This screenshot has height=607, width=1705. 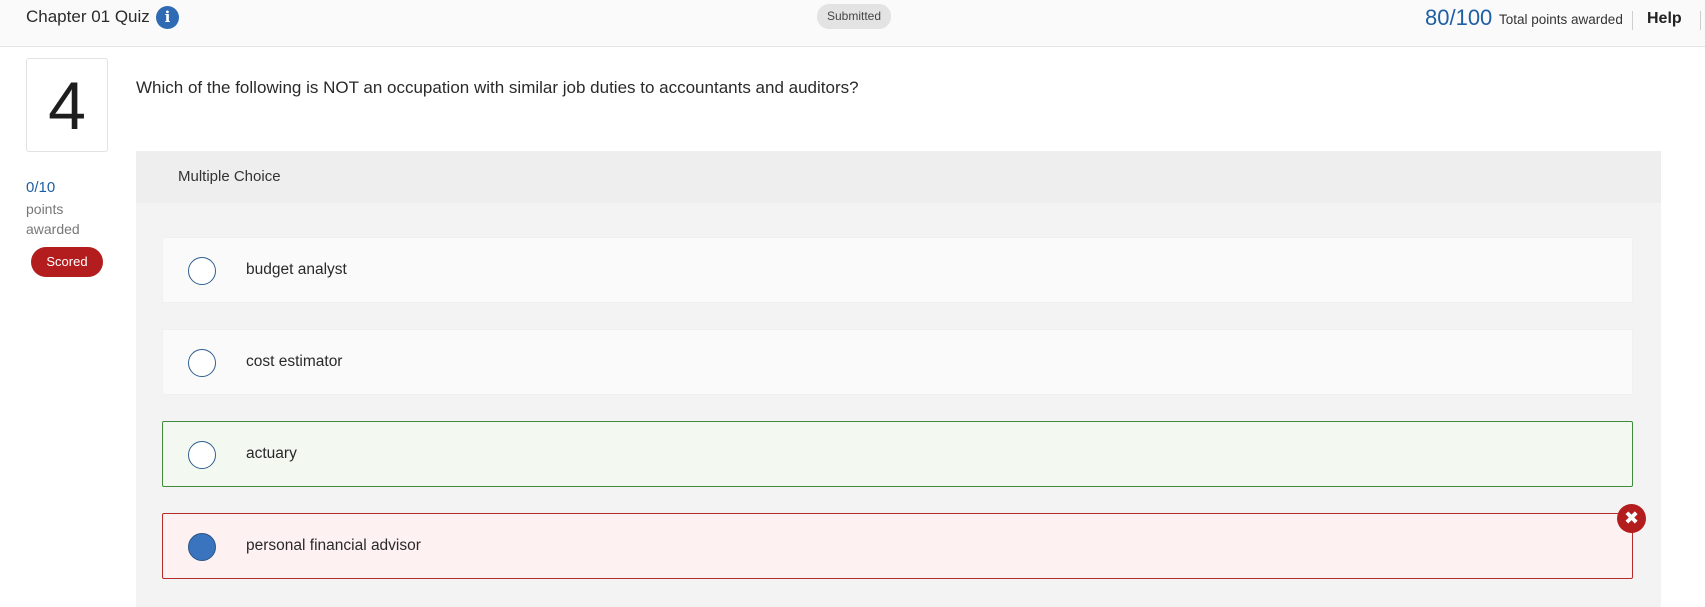 I want to click on help-link: Help, so click(x=1664, y=19).